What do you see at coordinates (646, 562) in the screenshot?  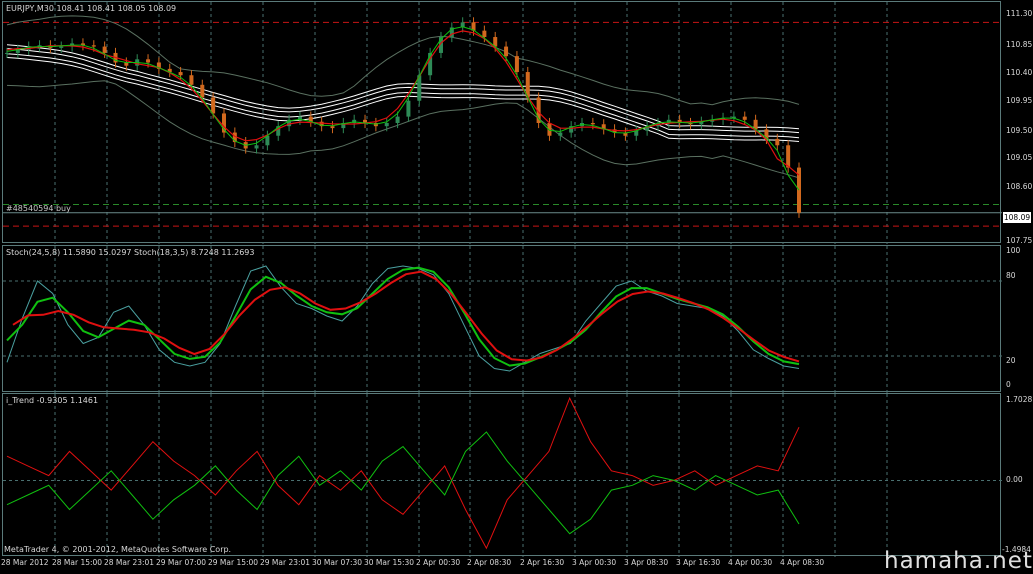 I see `time-label: 3 Apr 08:30` at bounding box center [646, 562].